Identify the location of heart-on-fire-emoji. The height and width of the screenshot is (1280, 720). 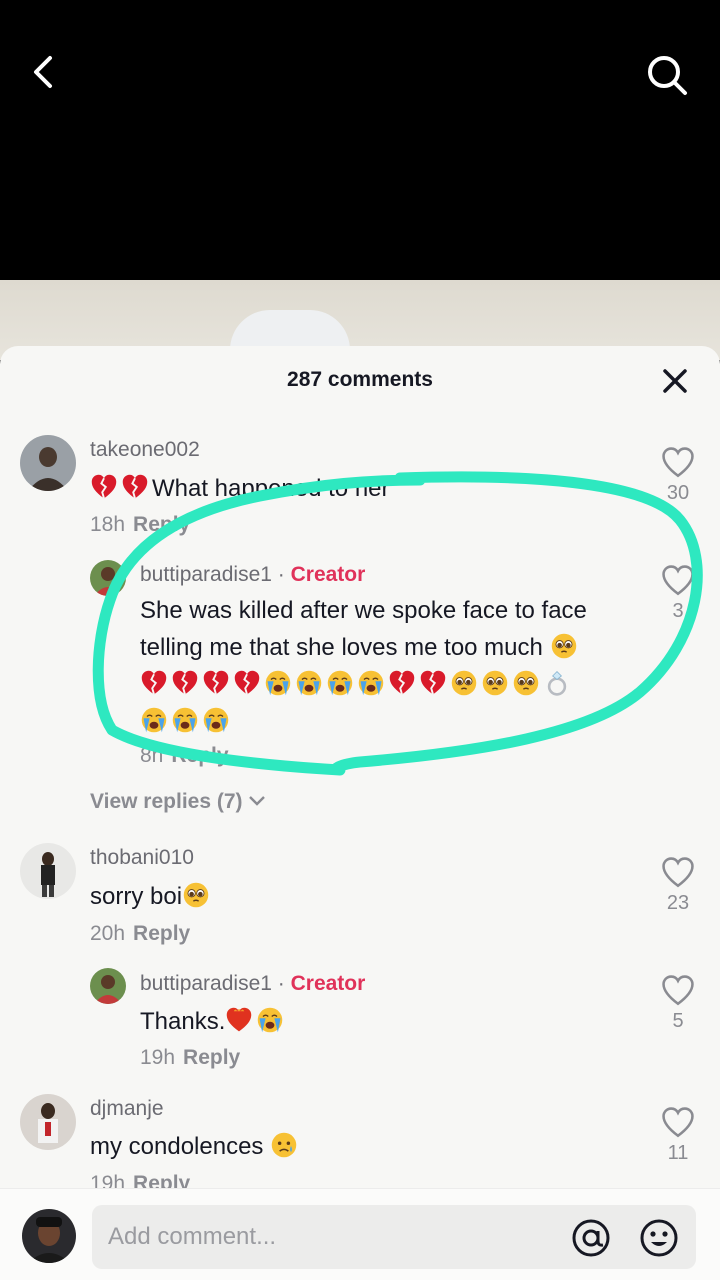
(239, 1020).